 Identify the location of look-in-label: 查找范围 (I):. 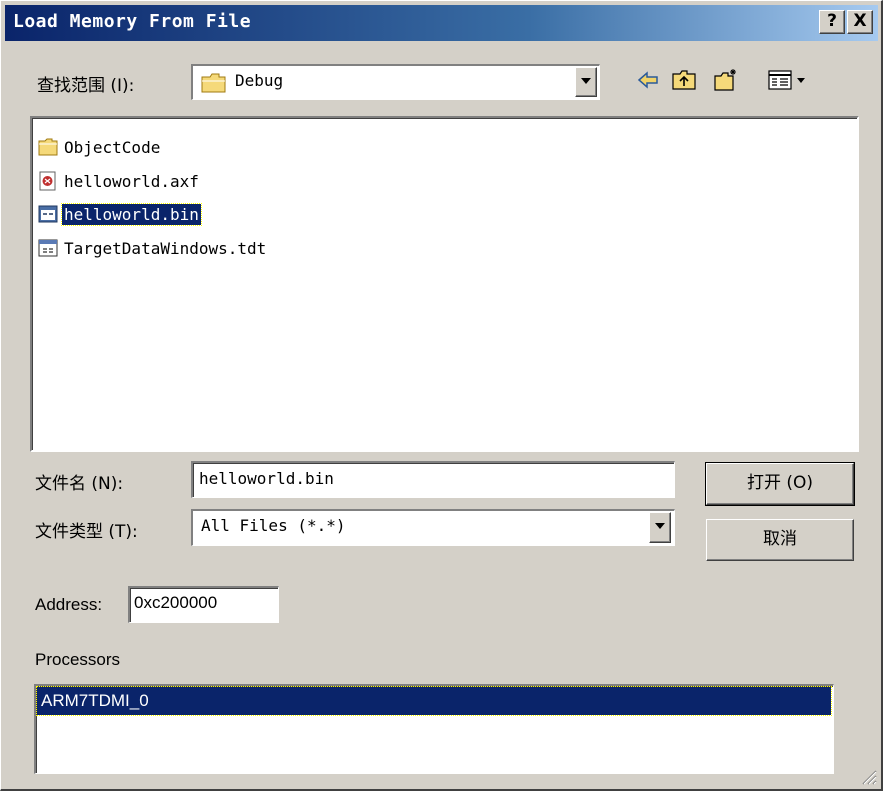
(86, 86).